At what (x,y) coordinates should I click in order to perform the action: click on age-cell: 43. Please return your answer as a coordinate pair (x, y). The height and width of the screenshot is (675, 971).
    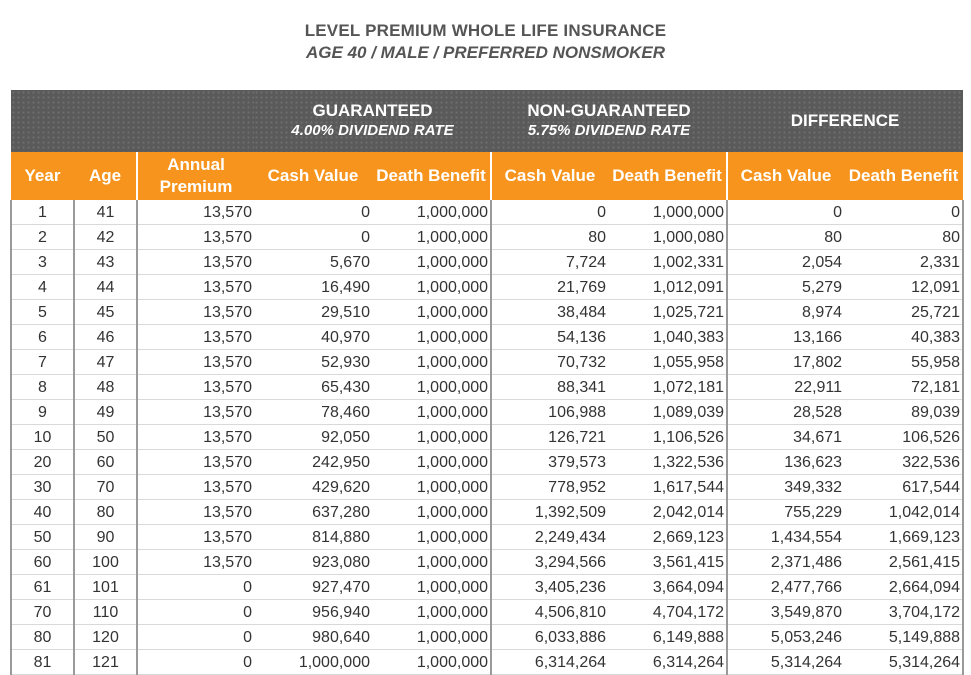
    Looking at the image, I should click on (105, 262).